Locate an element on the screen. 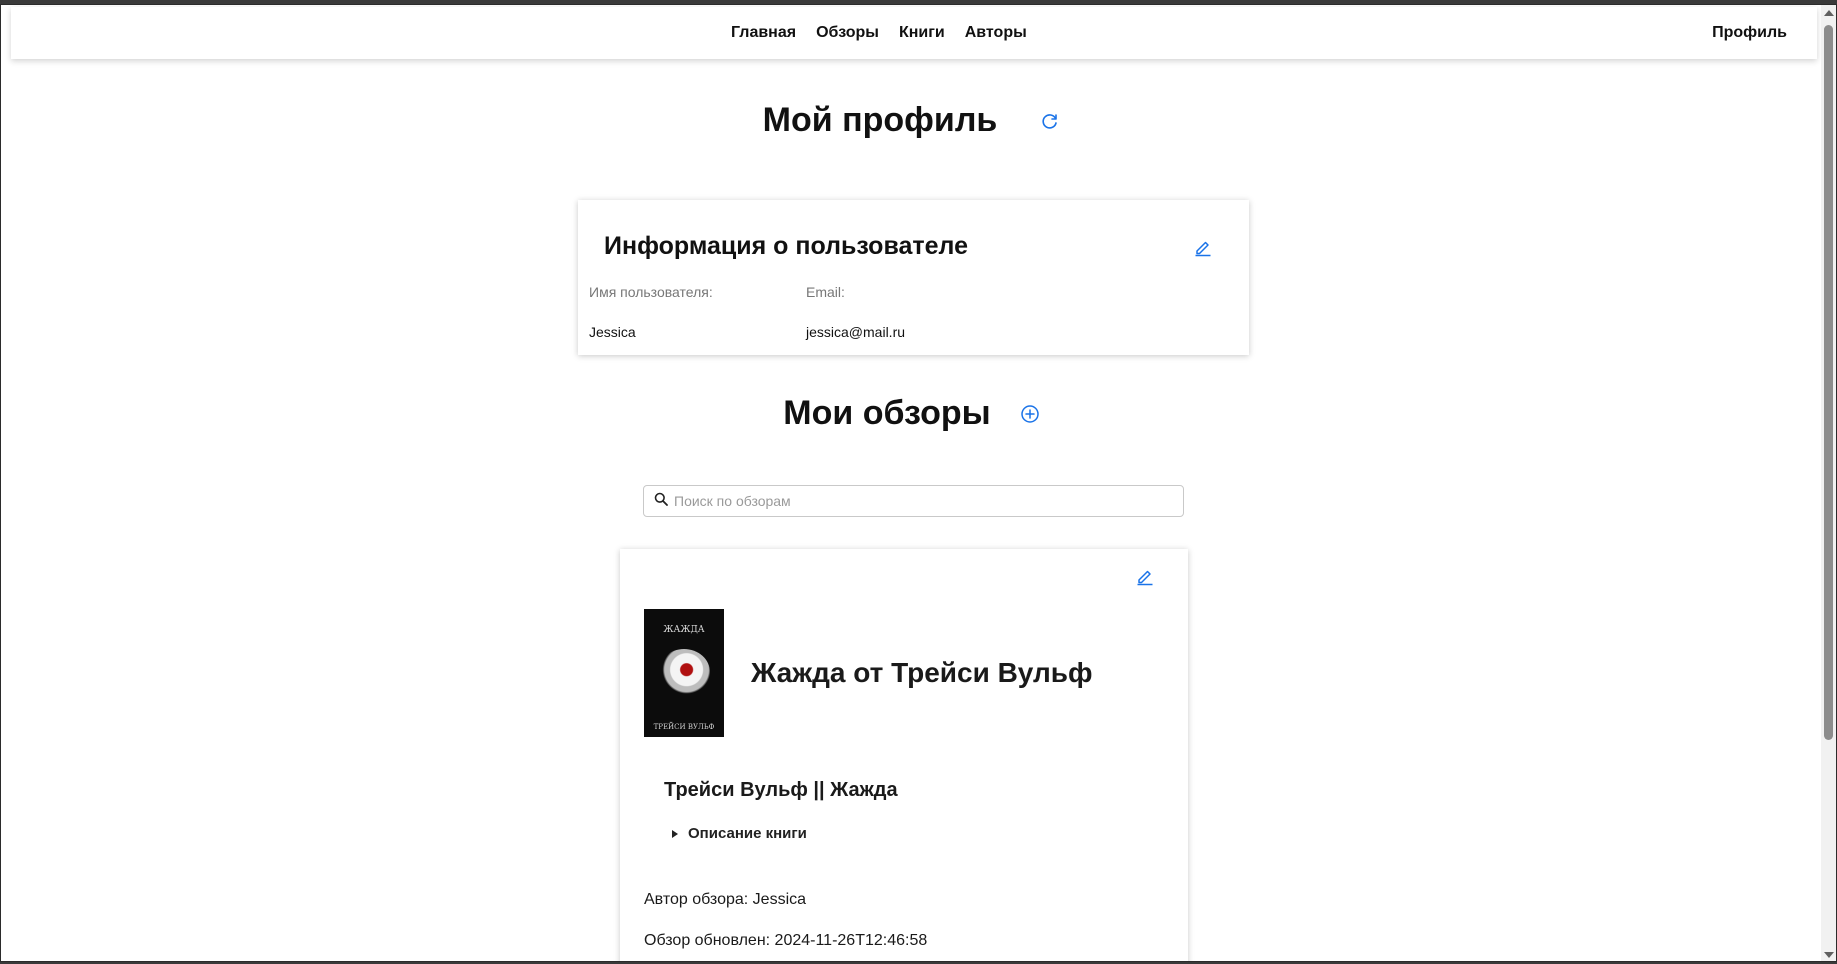 This screenshot has width=1837, height=964. review-author: Автор обзора: Jessica is located at coordinates (725, 899).